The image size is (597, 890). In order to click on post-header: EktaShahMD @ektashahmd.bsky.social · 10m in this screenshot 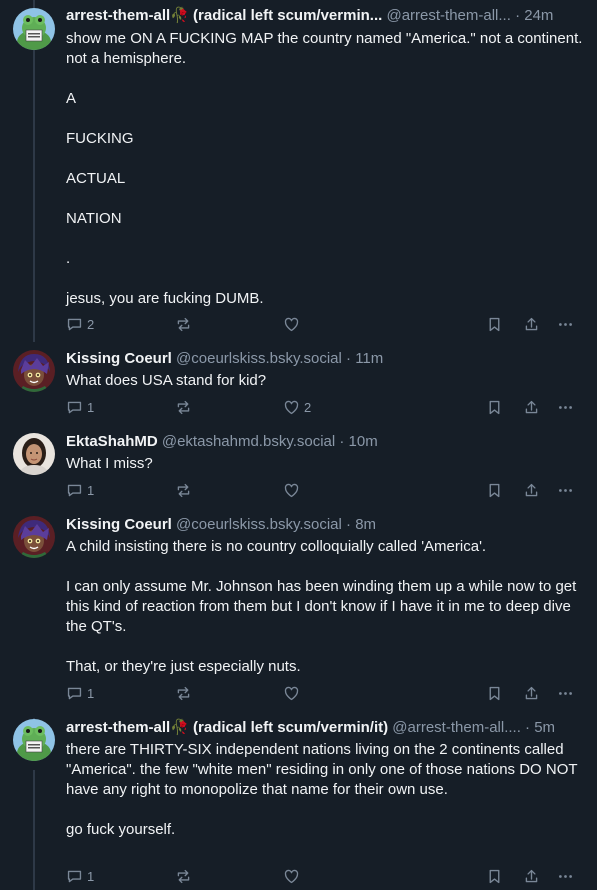, I will do `click(328, 442)`.